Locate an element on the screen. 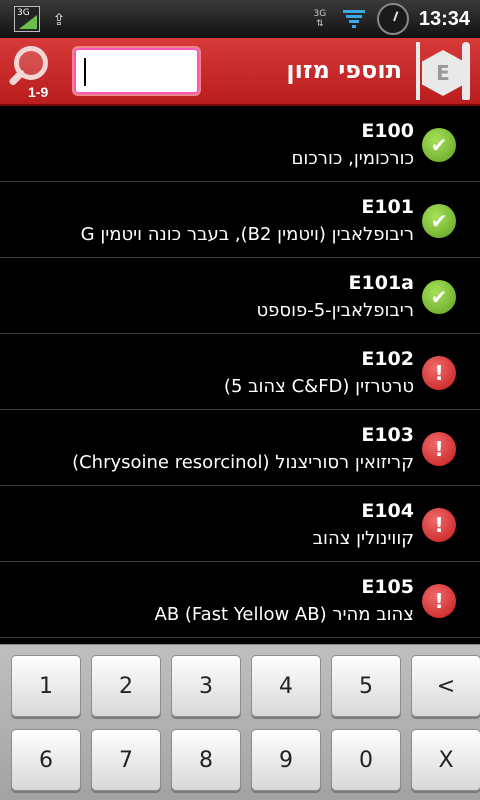 The image size is (480, 800). search-button: 1-9 is located at coordinates (35, 72).